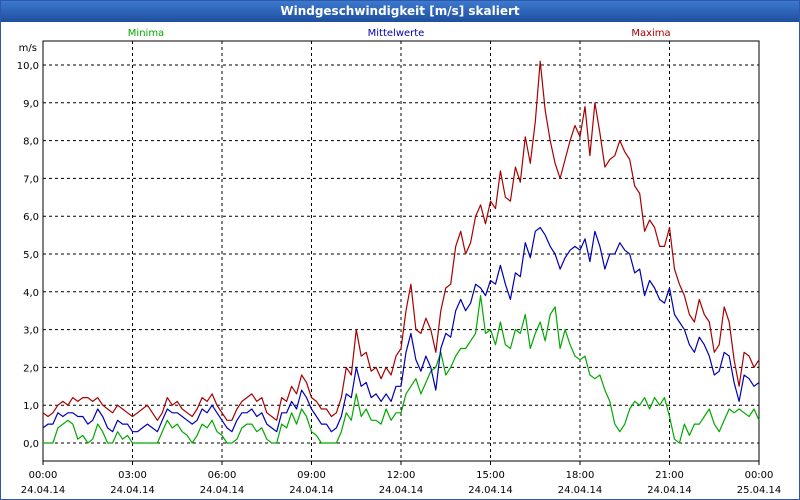 This screenshot has width=800, height=500. Describe the element at coordinates (132, 475) in the screenshot. I see `x-tick-time-label: 03:00` at that location.